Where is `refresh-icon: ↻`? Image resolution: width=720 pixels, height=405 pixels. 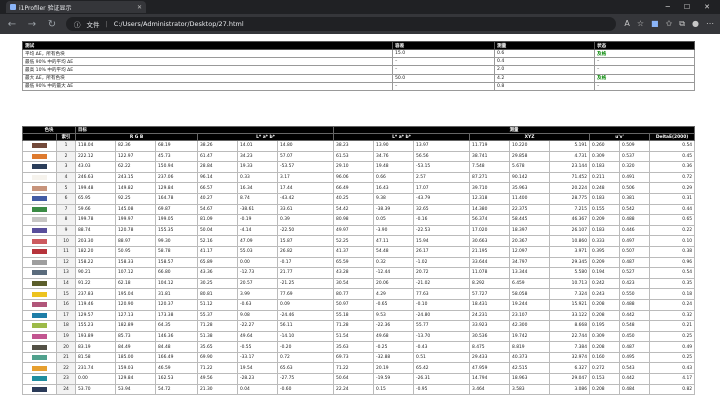
refresh-icon: ↻ is located at coordinates (52, 24).